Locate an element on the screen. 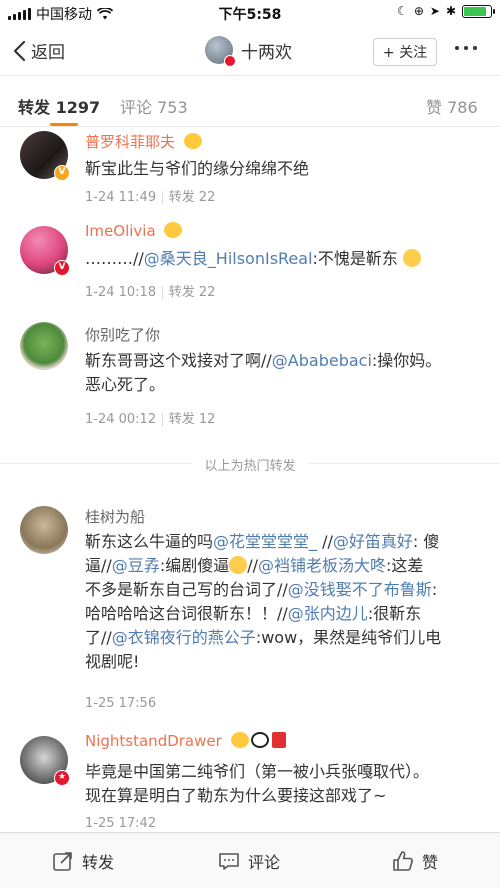 Image resolution: width=500 pixels, height=888 pixels. like-icon is located at coordinates (403, 861).